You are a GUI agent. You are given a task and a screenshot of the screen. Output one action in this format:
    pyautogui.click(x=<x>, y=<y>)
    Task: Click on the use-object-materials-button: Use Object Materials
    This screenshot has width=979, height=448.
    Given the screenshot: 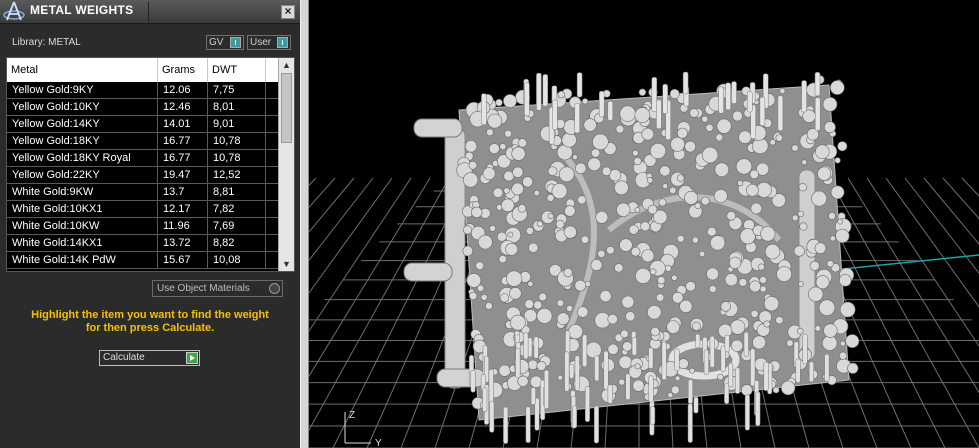 What is the action you would take?
    pyautogui.click(x=217, y=288)
    